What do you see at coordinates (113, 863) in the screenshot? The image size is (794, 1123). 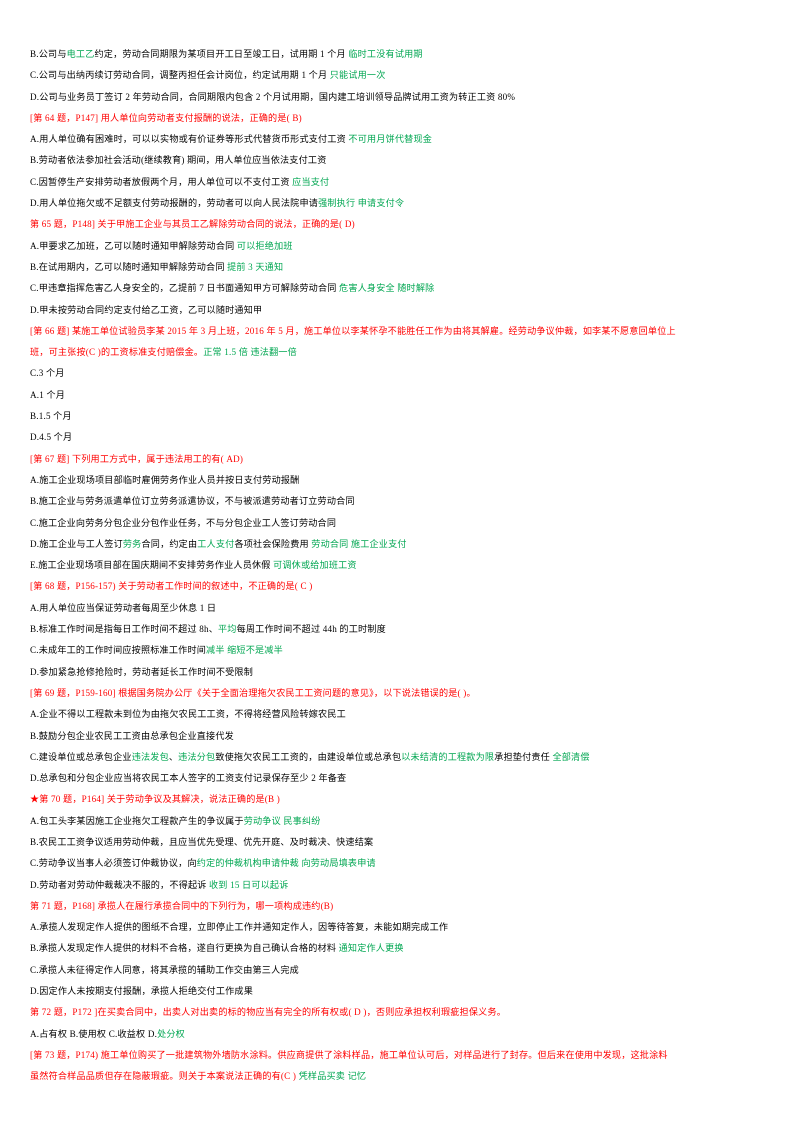 I see `body-text: C.劳动争议当事人必须签订仲裁协议，向` at bounding box center [113, 863].